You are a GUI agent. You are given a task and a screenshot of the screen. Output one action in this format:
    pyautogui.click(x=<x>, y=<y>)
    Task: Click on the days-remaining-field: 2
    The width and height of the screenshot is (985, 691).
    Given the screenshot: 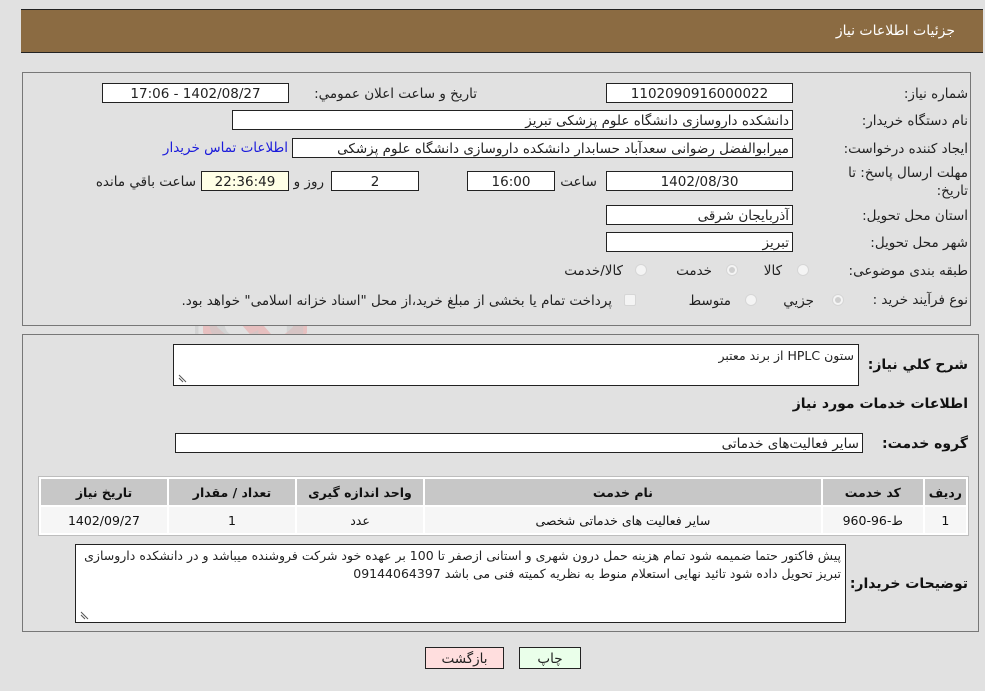 What is the action you would take?
    pyautogui.click(x=375, y=181)
    